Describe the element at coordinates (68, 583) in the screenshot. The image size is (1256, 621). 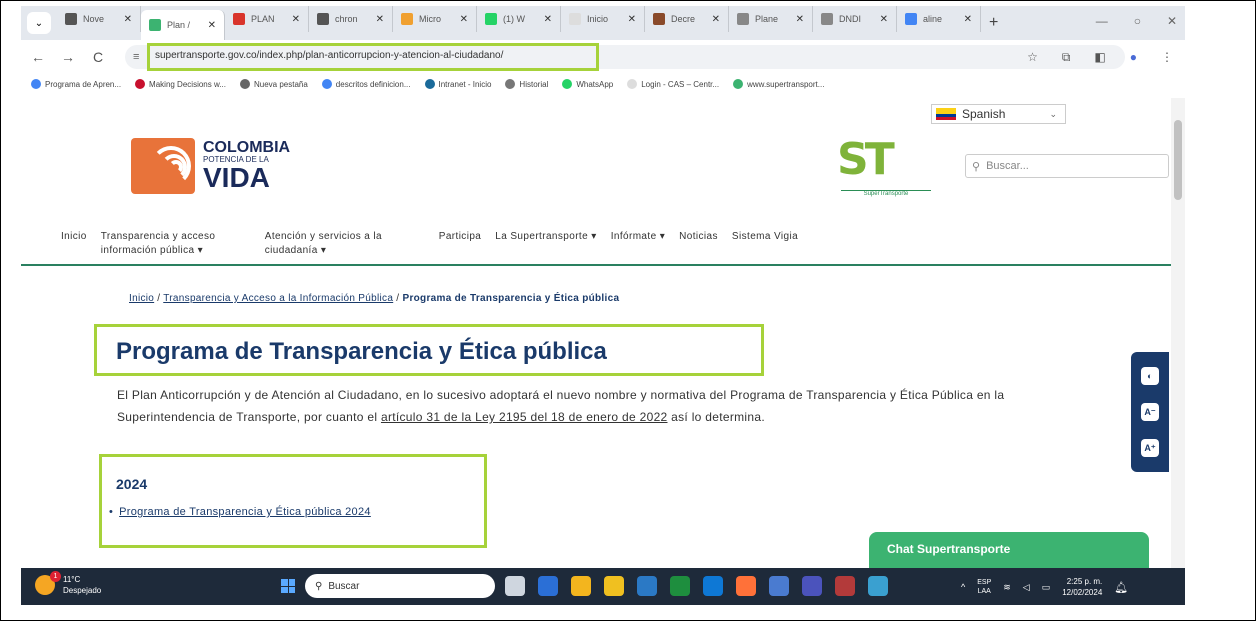
I see `weather-widget: 1 11°C Despejado` at that location.